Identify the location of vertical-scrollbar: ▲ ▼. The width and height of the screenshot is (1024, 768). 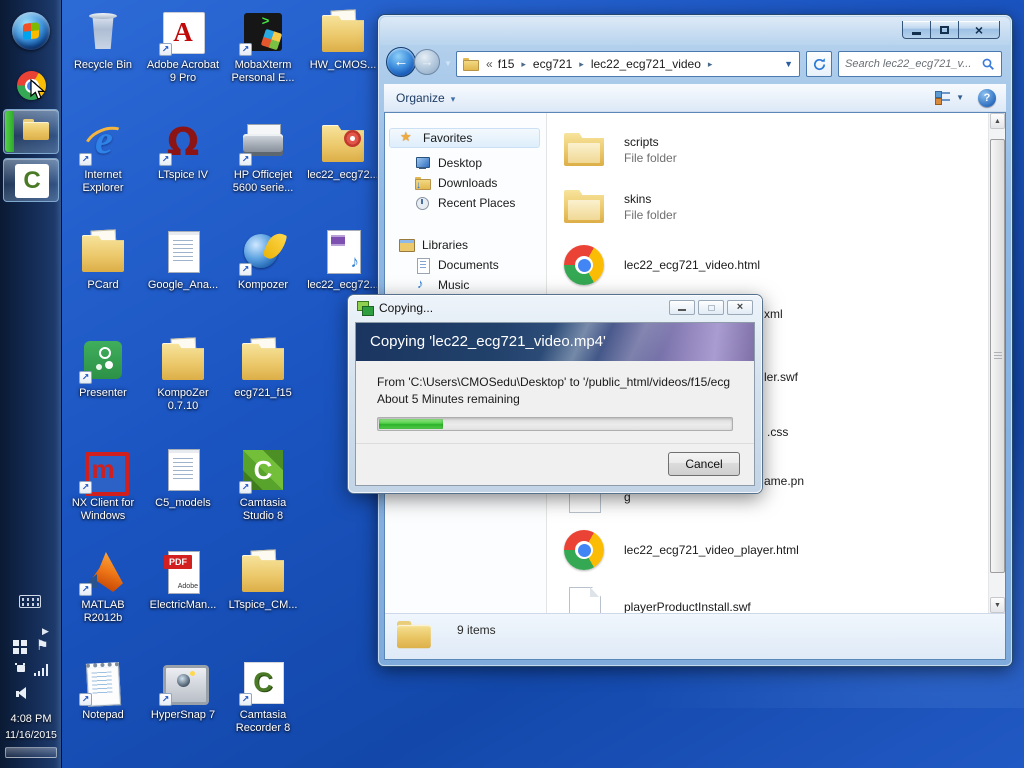
(996, 363).